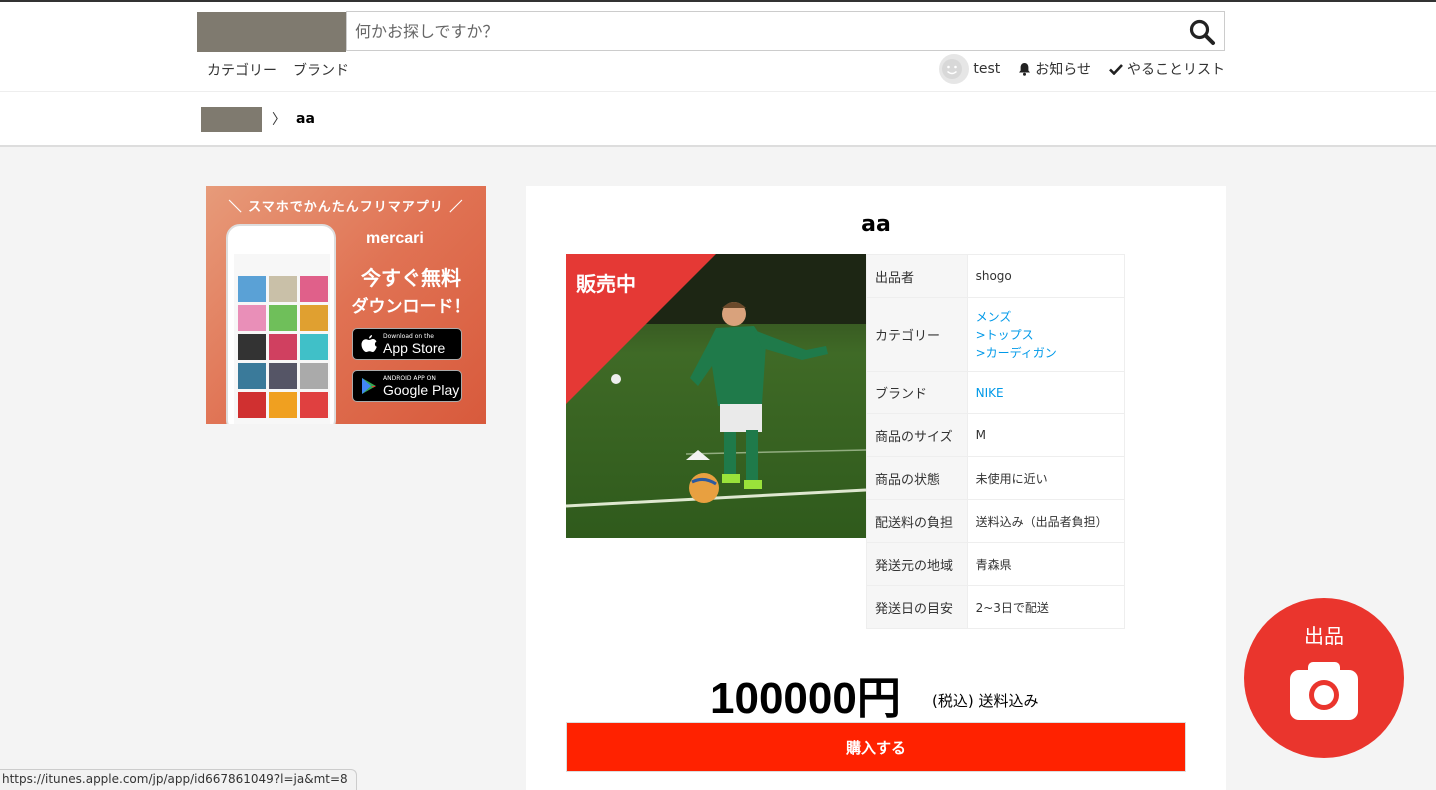 This screenshot has height=790, width=1436. What do you see at coordinates (1046, 317) in the screenshot?
I see `category-link-mens: メンズ` at bounding box center [1046, 317].